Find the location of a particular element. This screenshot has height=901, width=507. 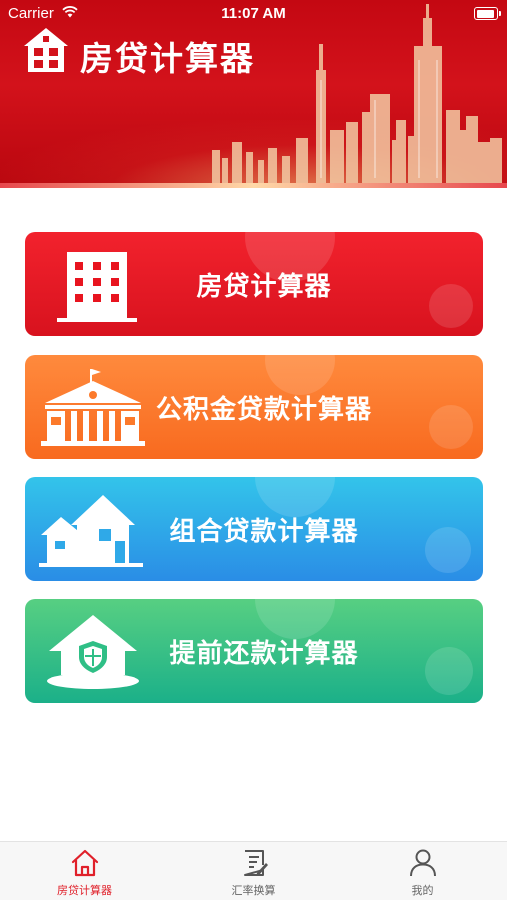

tab-label: 汇率换算 is located at coordinates (253, 890).